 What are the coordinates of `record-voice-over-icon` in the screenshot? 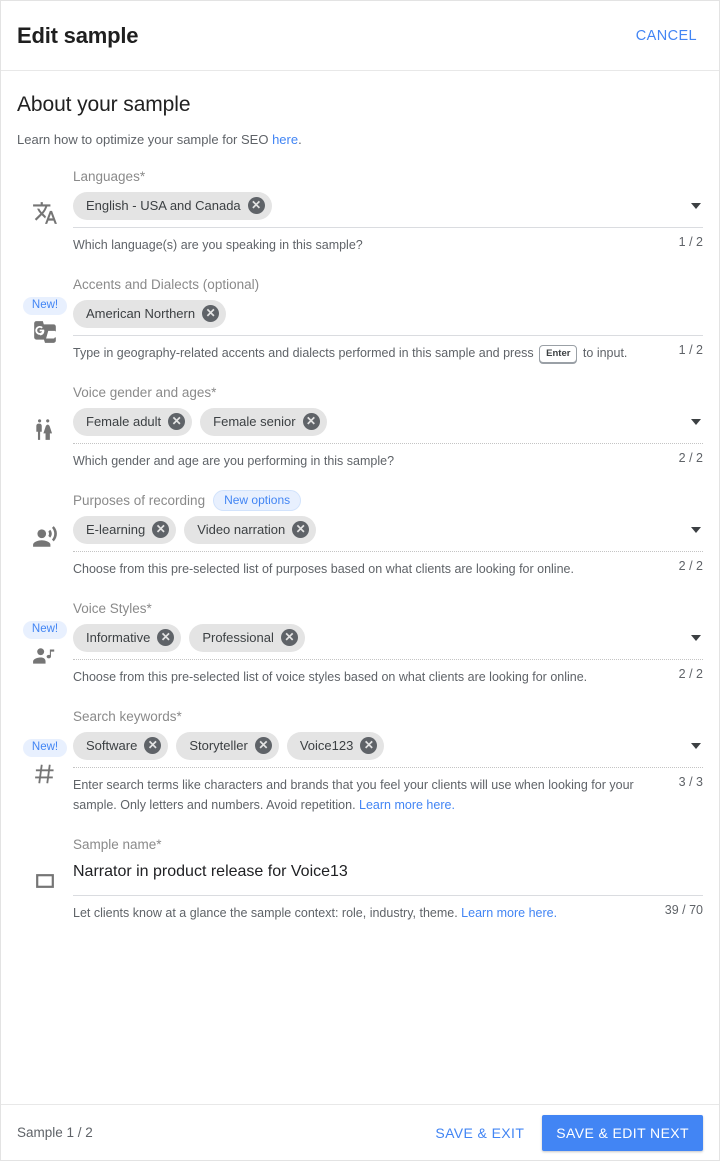 It's located at (45, 537).